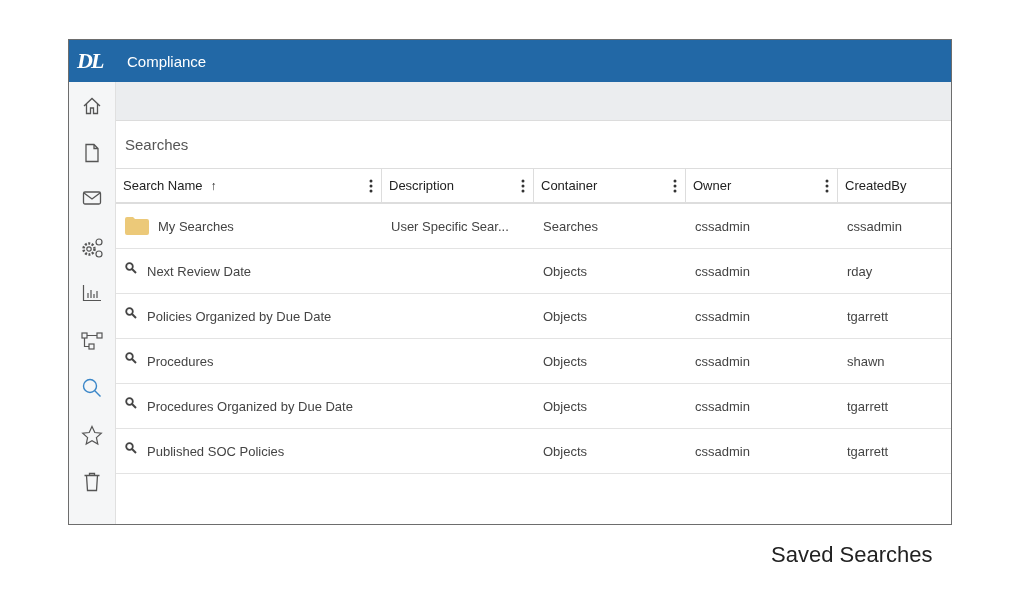  What do you see at coordinates (249, 185) in the screenshot?
I see `column-header: Search Name ↑` at bounding box center [249, 185].